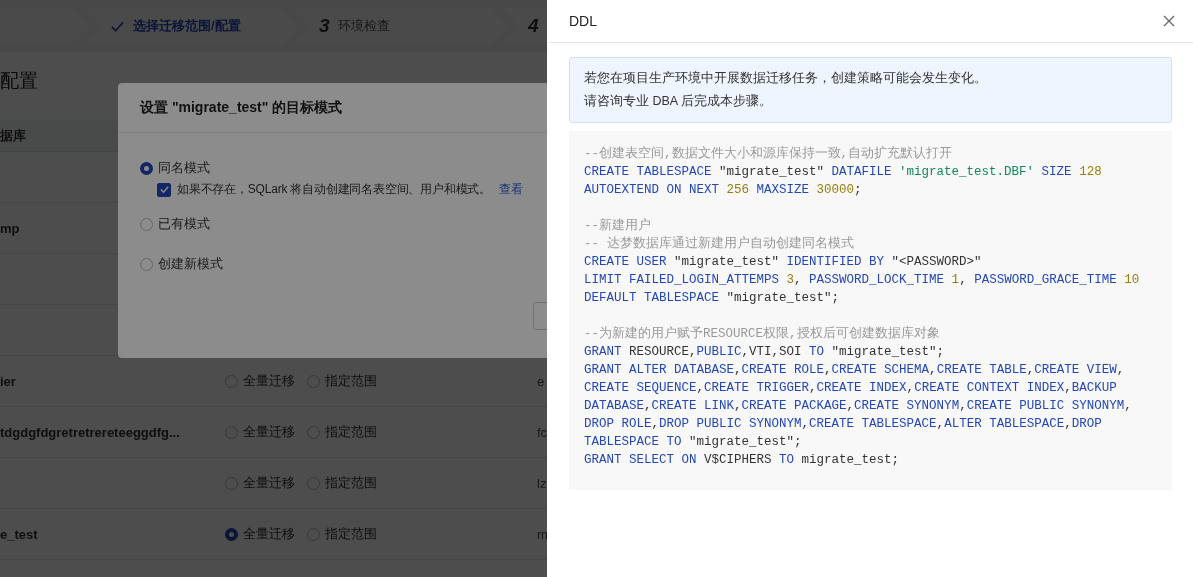  What do you see at coordinates (712, 298) in the screenshot?
I see `code-line: DEFAULT TABLESPACE "migrate_test";` at bounding box center [712, 298].